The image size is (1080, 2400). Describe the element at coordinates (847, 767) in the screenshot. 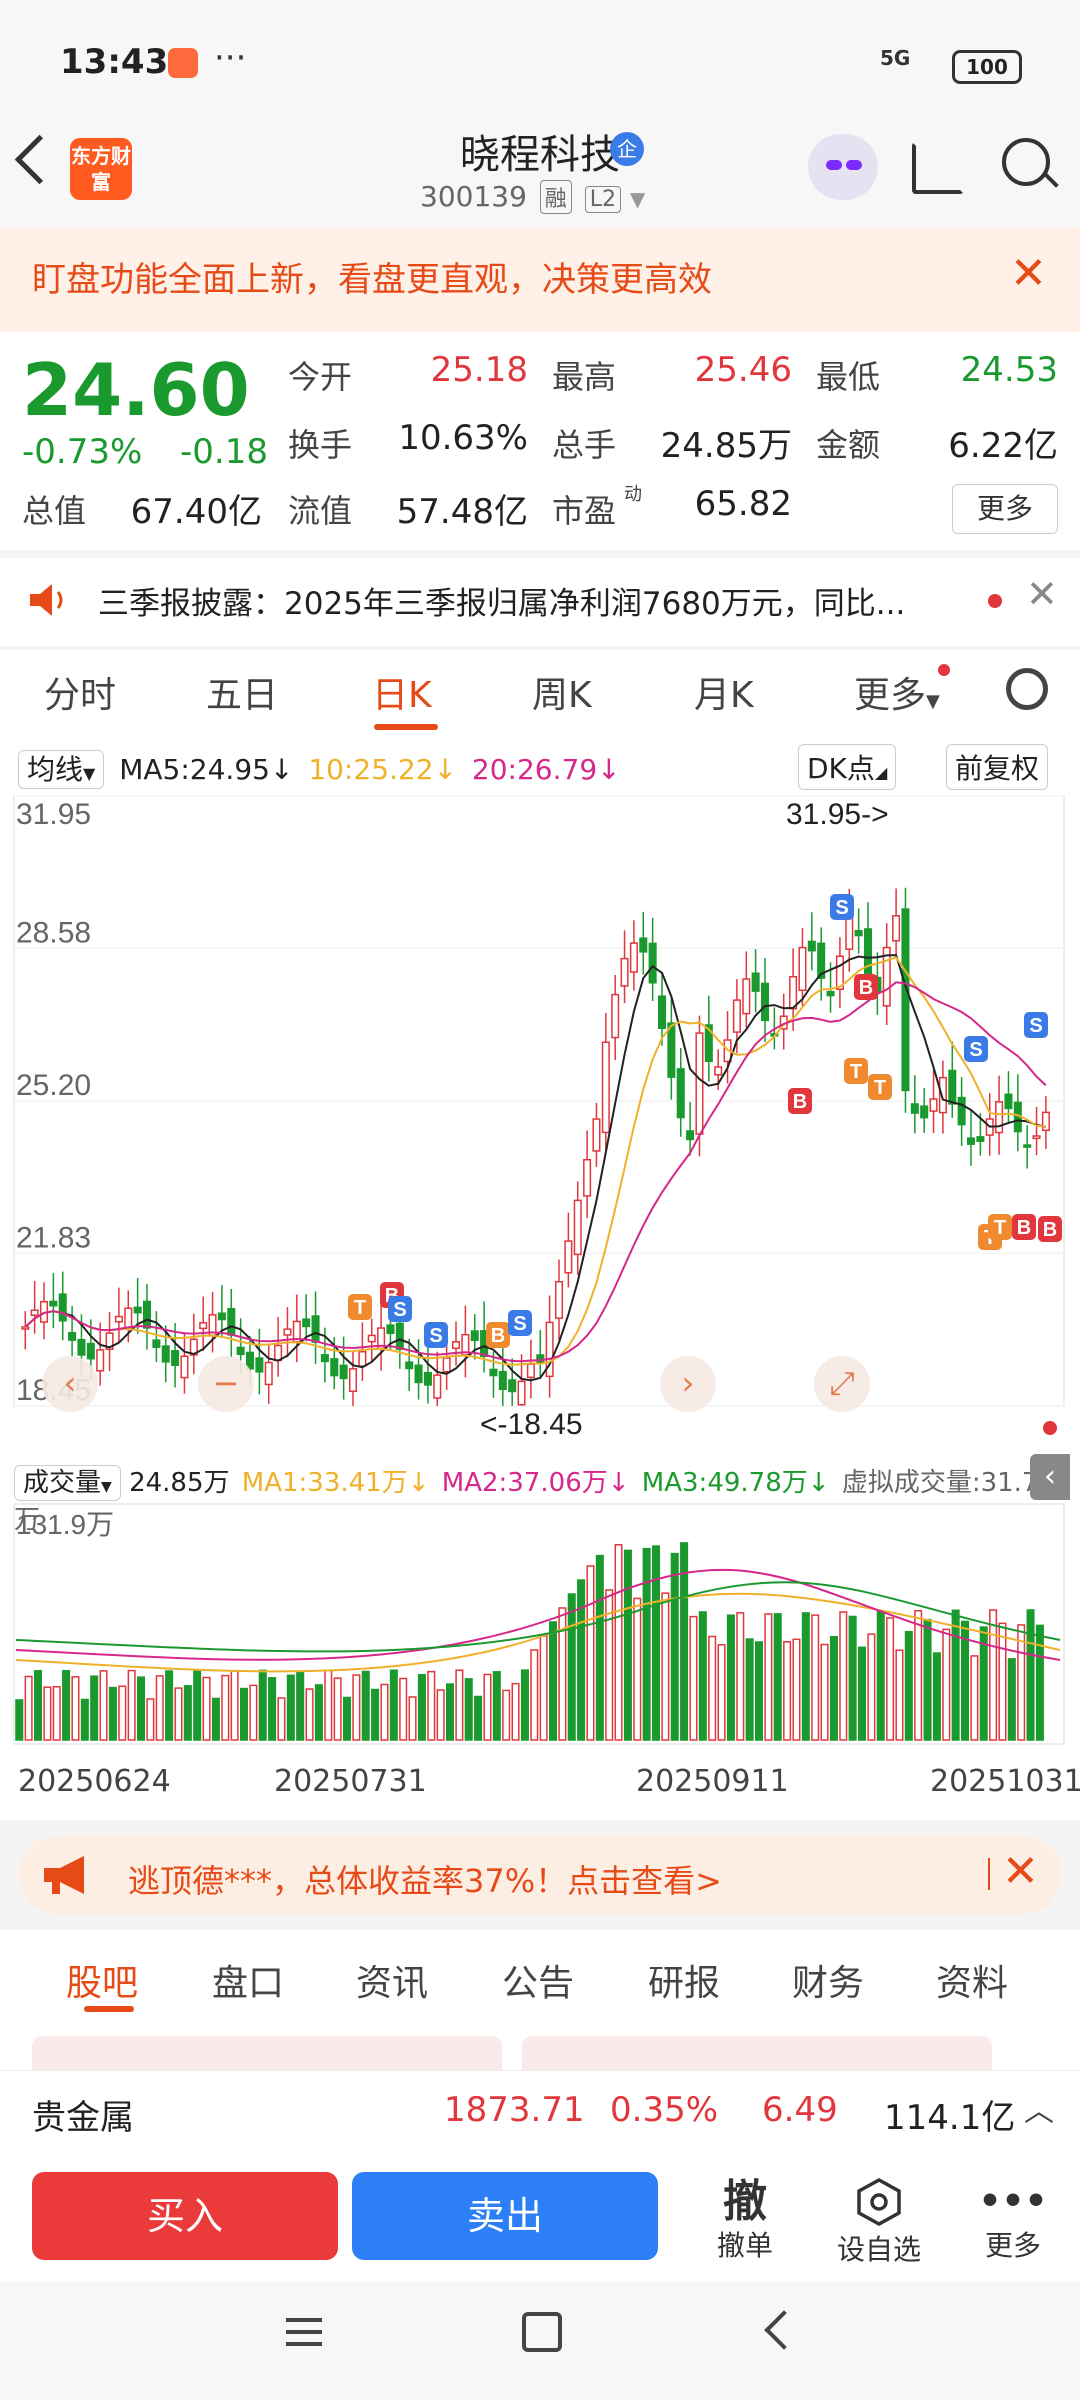

I see `dk-point-button: DK点◢` at that location.